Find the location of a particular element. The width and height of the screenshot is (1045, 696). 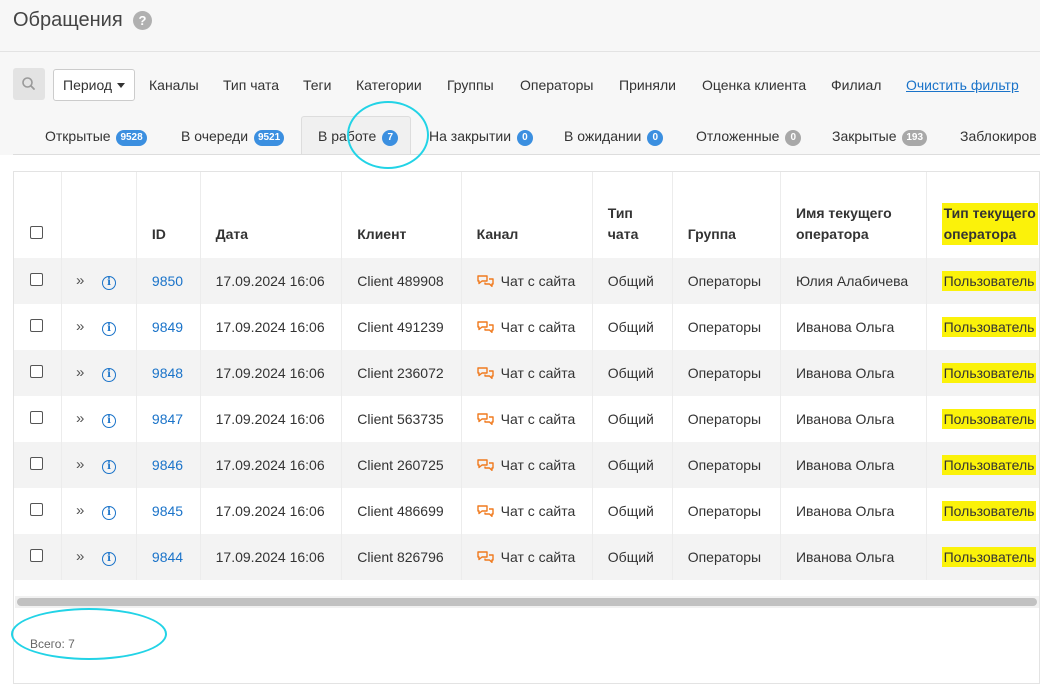

row-id-cell: 9849 is located at coordinates (168, 327).